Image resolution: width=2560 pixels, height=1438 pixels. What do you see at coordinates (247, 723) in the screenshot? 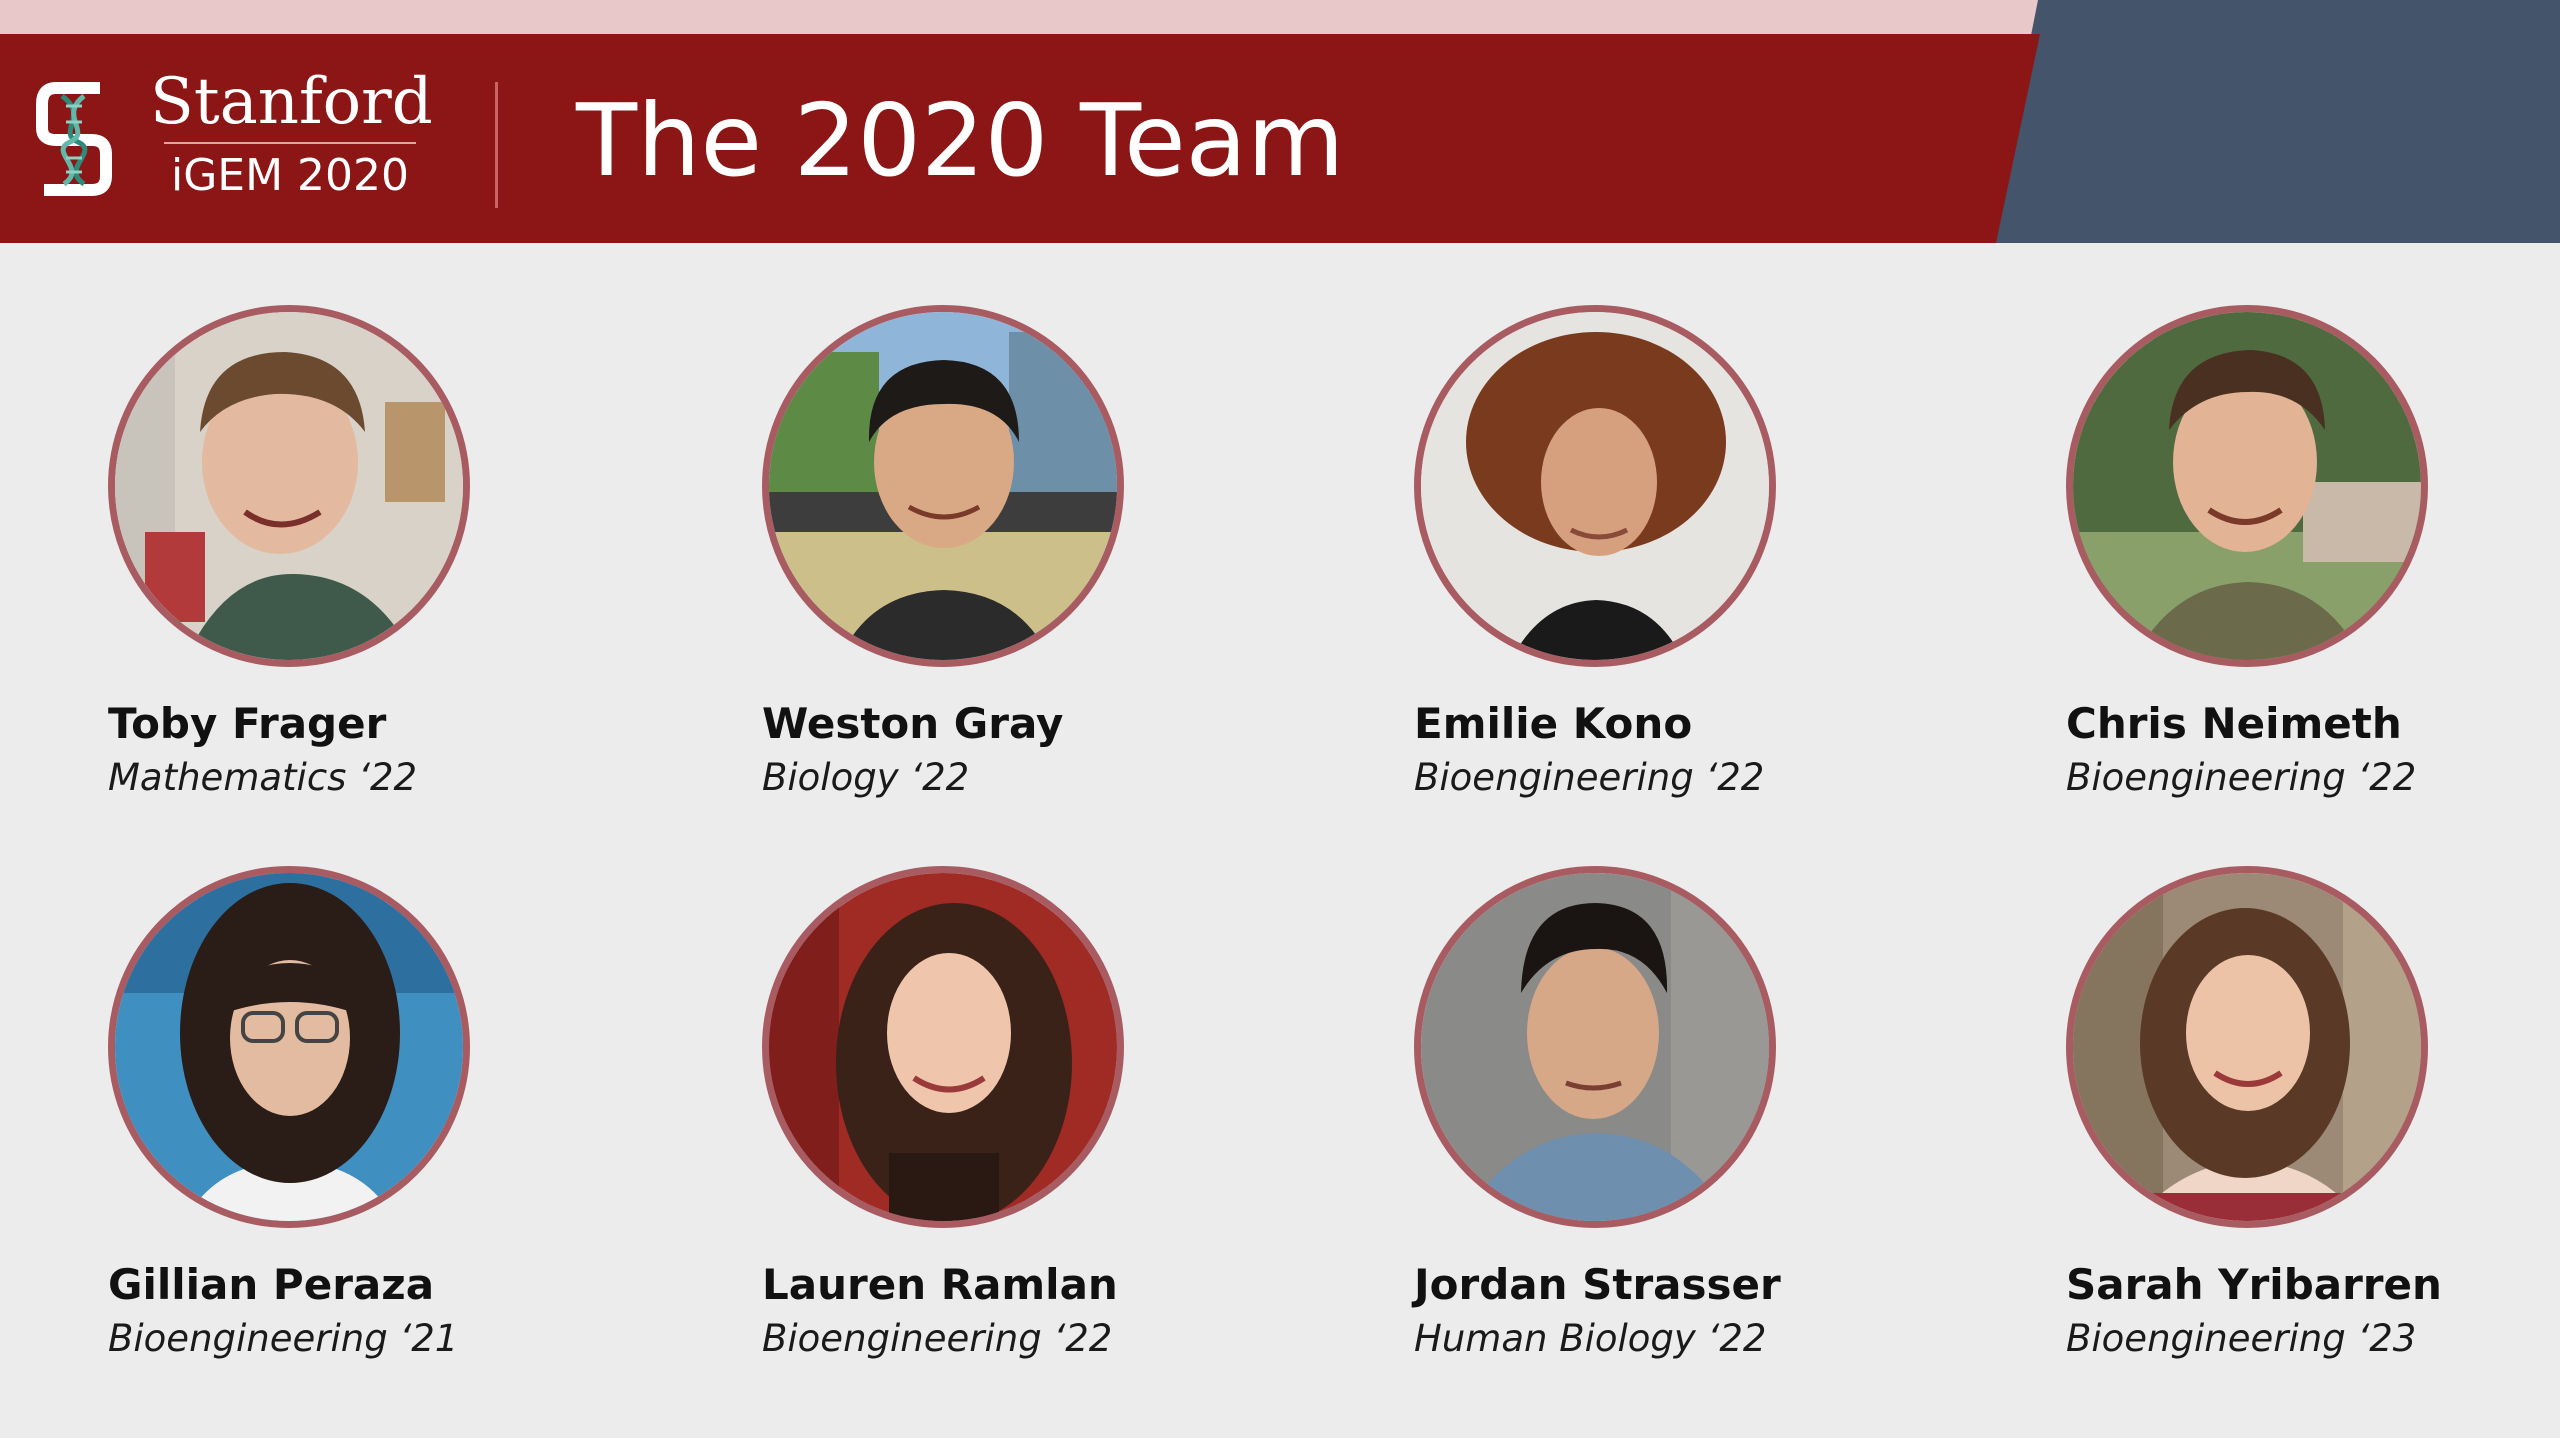
I see `member-name: Toby Frager` at bounding box center [247, 723].